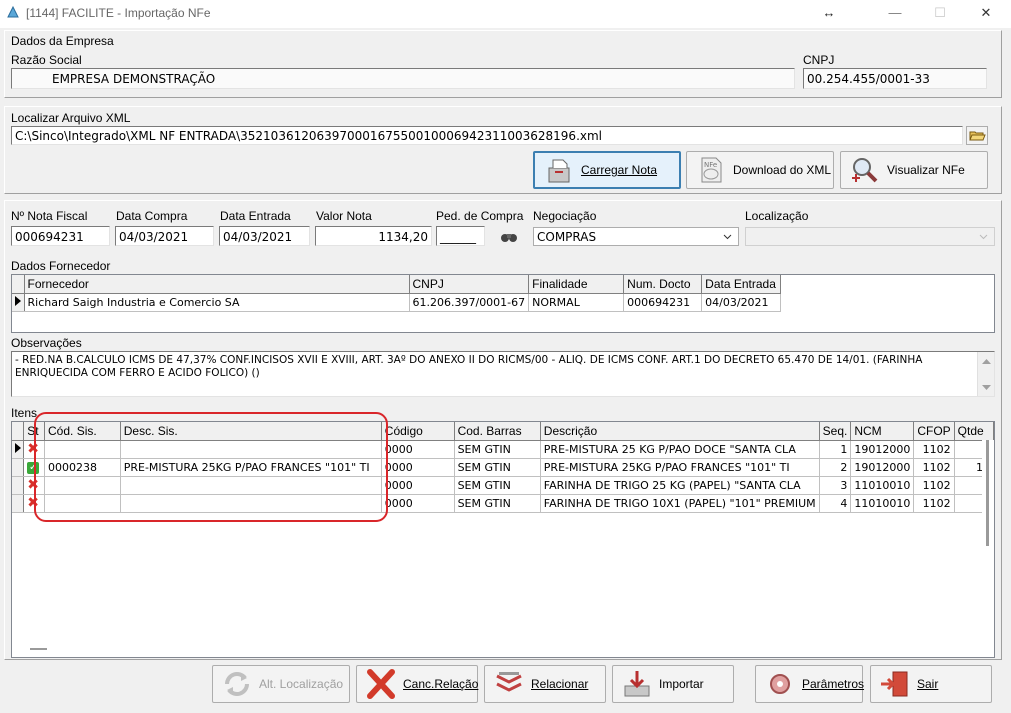 This screenshot has height=713, width=1011. Describe the element at coordinates (34, 503) in the screenshot. I see `status-error-icon: ✖` at that location.